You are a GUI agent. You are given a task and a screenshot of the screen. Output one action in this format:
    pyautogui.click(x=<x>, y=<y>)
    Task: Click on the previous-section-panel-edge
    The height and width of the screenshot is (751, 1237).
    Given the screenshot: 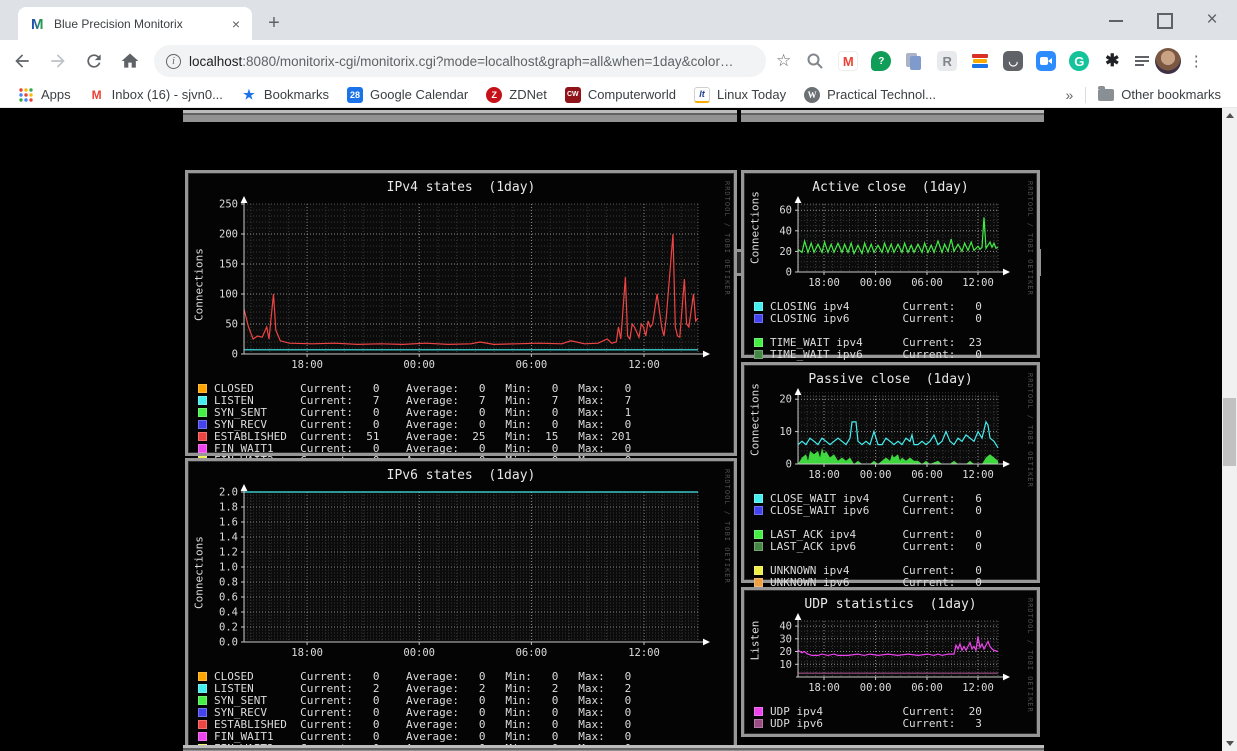 What is the action you would take?
    pyautogui.click(x=892, y=116)
    